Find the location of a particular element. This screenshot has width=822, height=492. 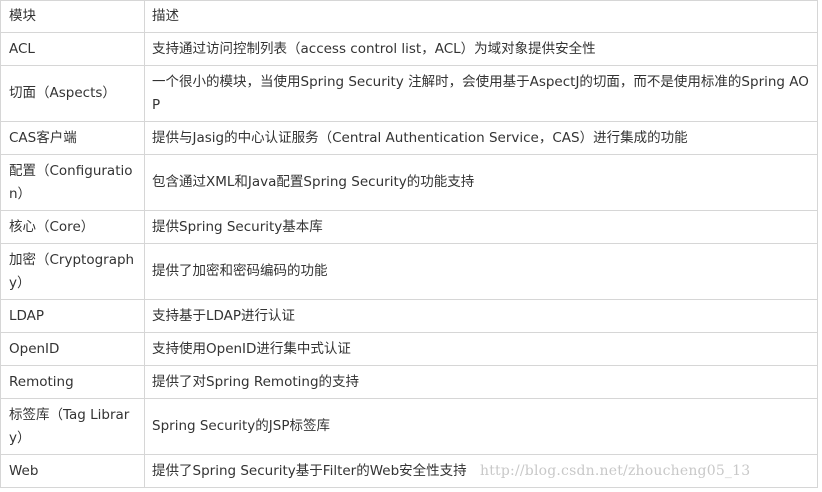

module-cell: 加密（Cryptography） is located at coordinates (72, 271).